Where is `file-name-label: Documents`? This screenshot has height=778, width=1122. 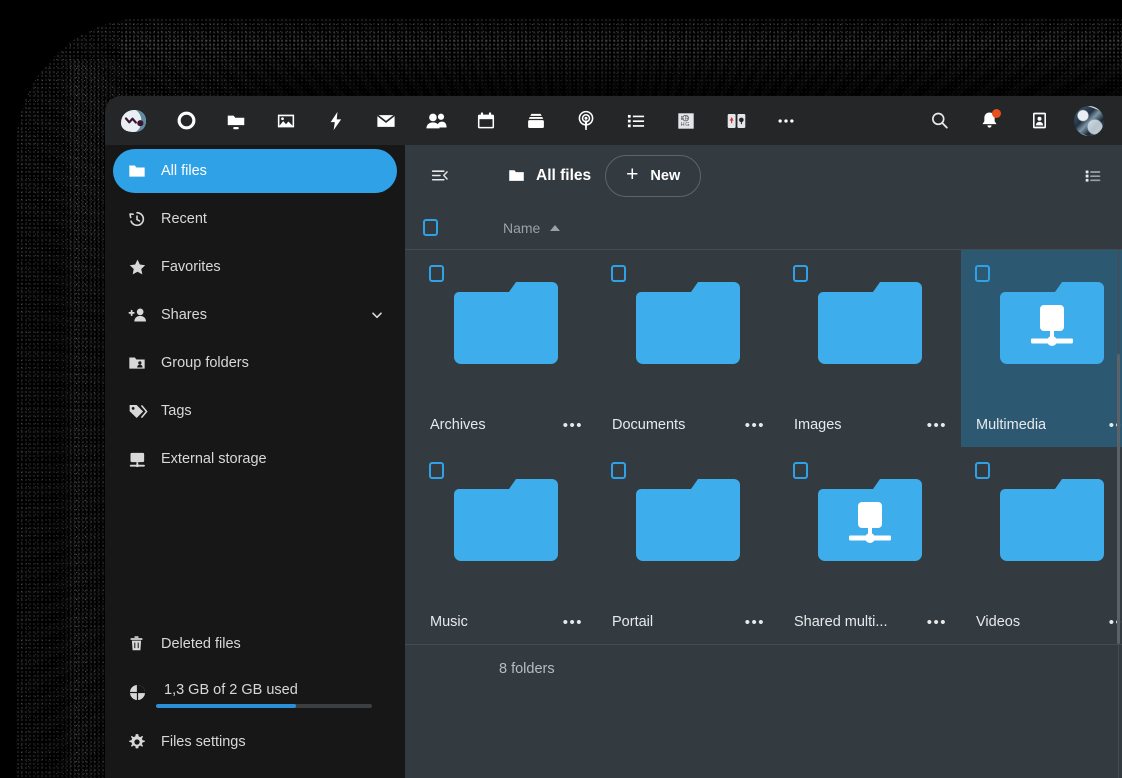
file-name-label: Documents is located at coordinates (649, 425).